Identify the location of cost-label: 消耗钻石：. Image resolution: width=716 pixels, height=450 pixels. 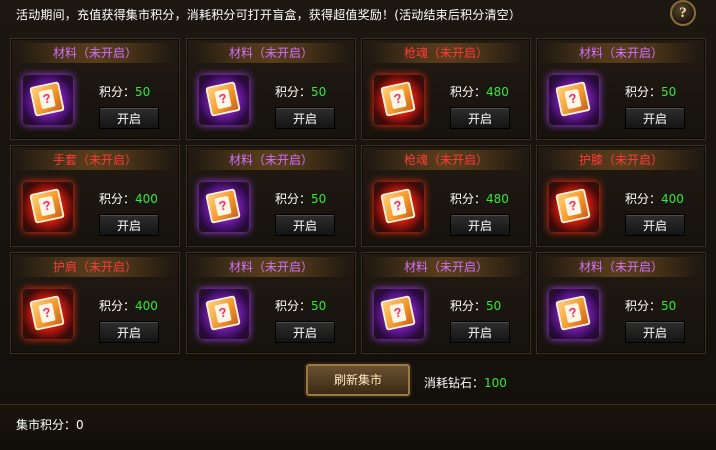
(454, 383).